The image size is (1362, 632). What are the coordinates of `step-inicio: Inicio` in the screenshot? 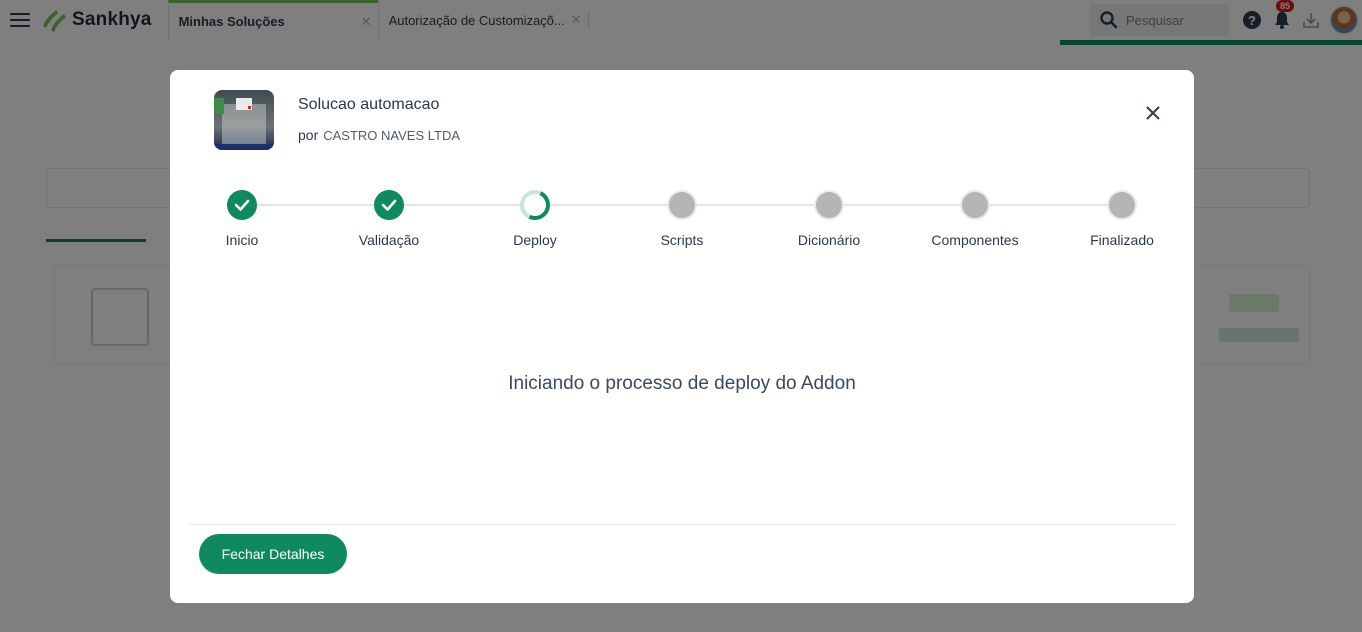 It's located at (242, 219).